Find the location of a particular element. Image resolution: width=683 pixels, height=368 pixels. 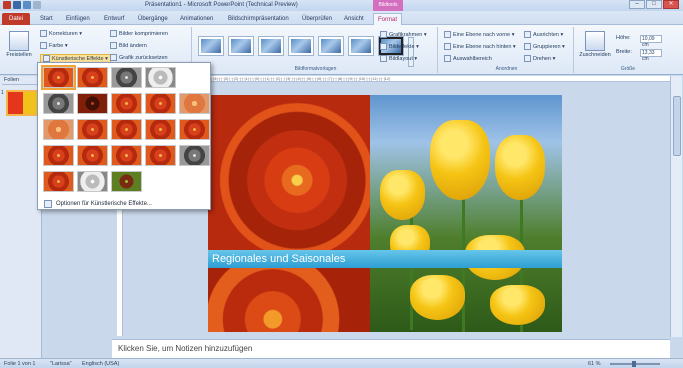

effect-texturizer is located at coordinates (126, 155).